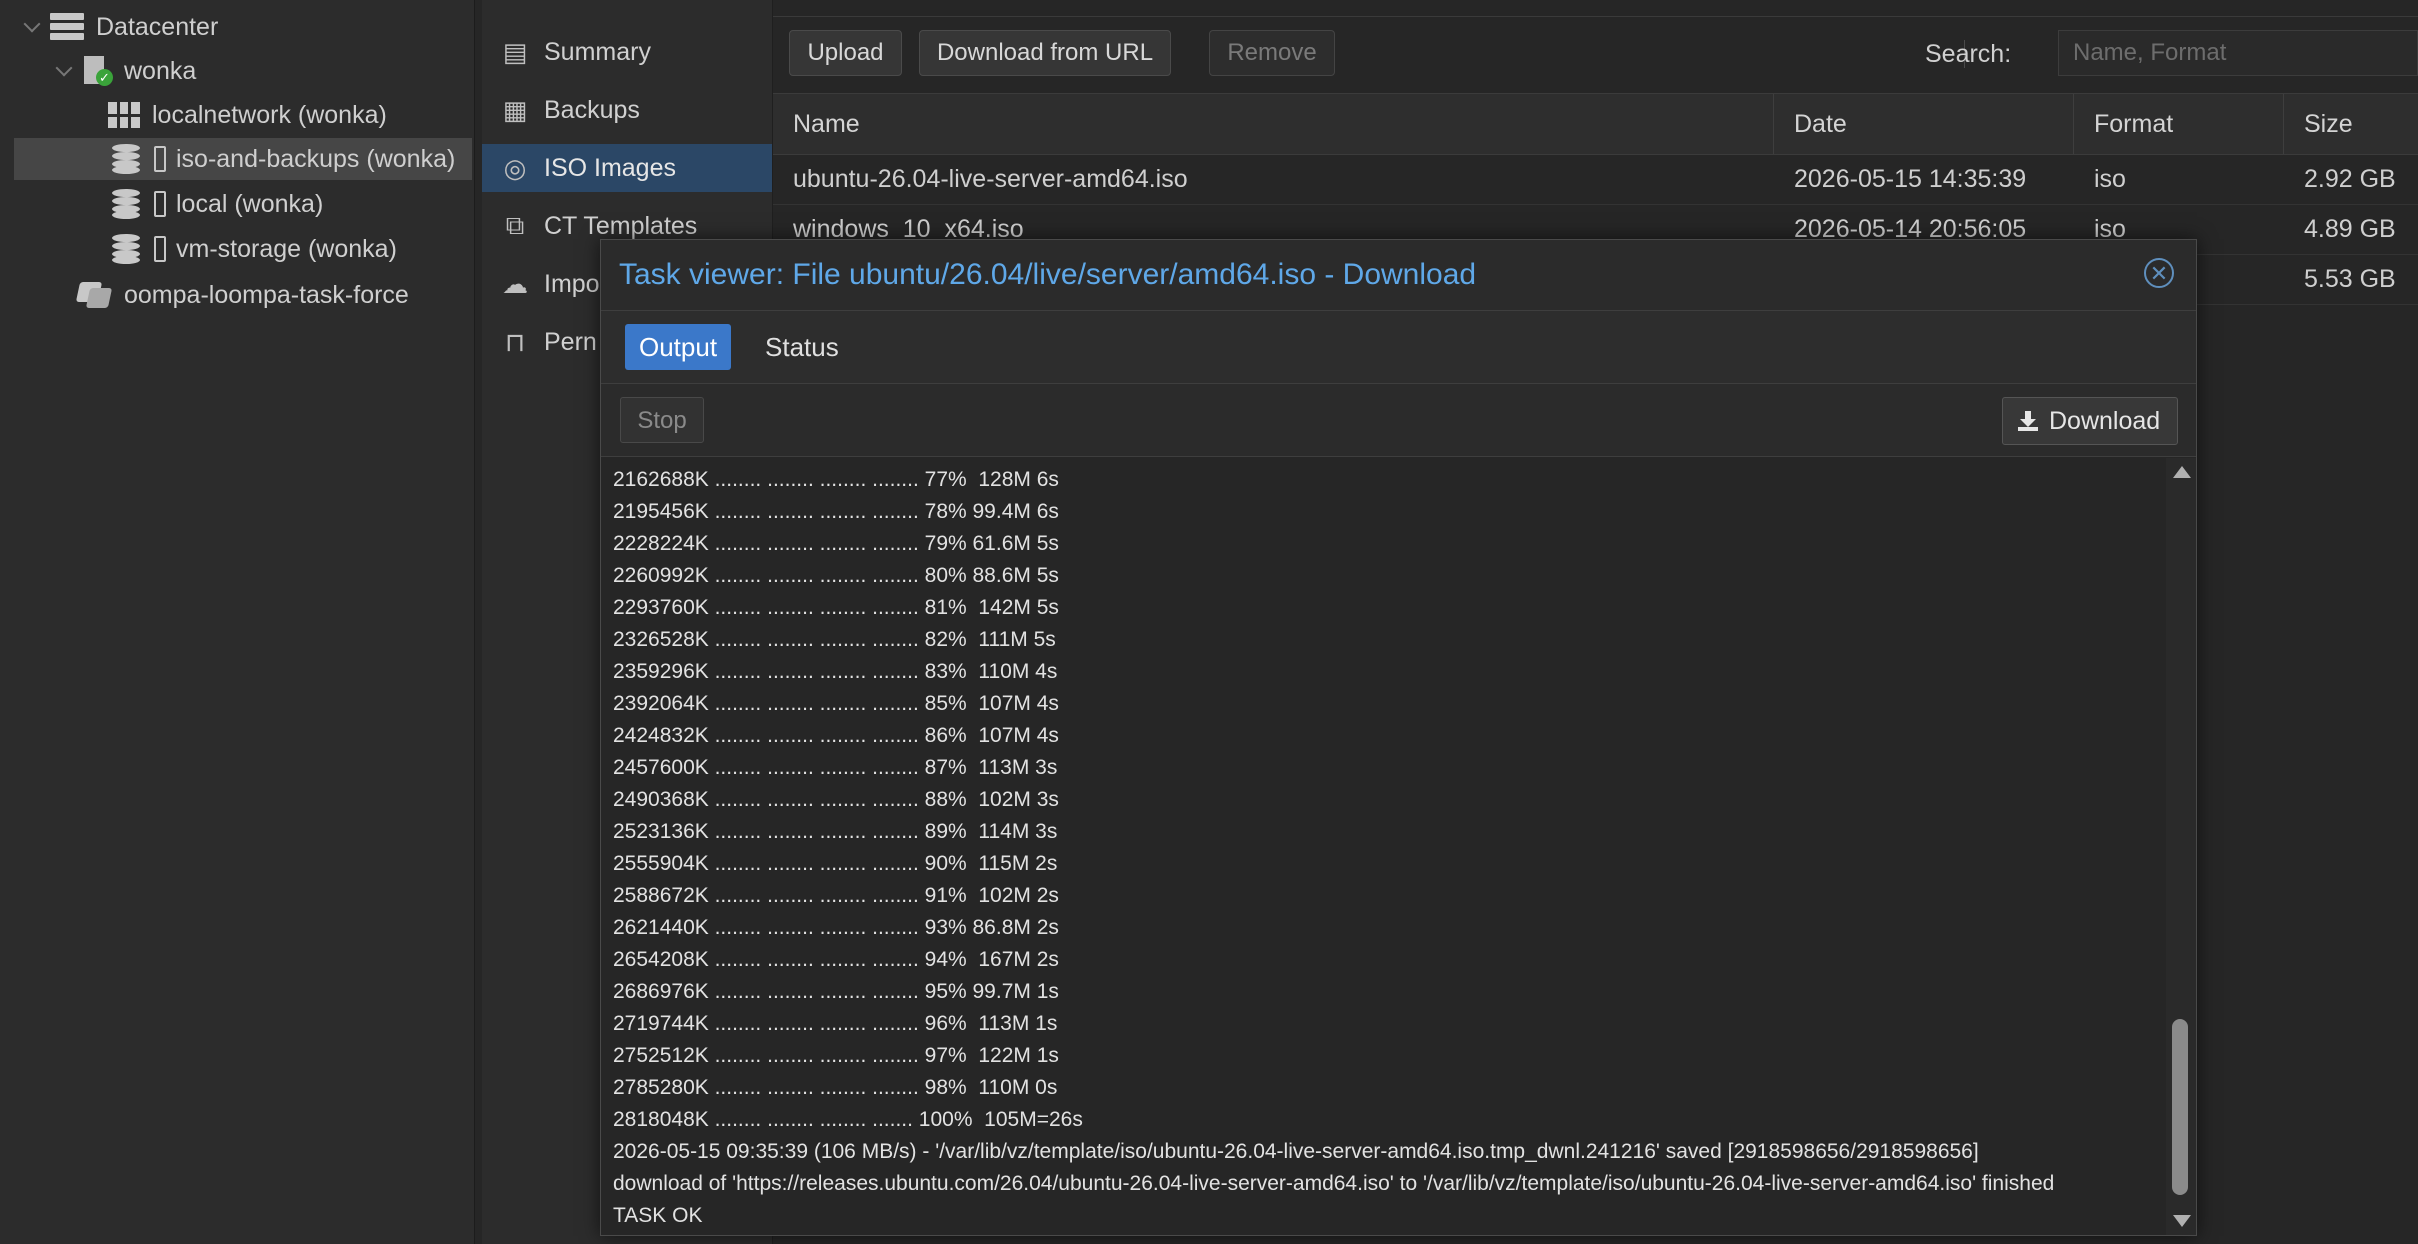  I want to click on tree-node-wonka: ✓ wonka, so click(124, 71).